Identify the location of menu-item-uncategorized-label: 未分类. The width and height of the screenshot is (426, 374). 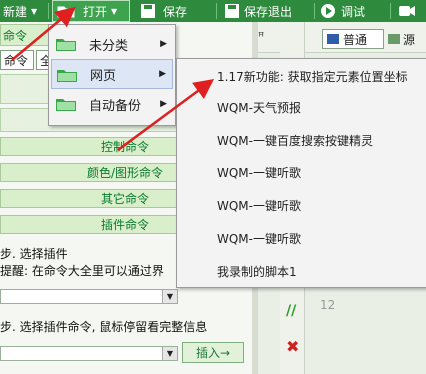
(109, 46).